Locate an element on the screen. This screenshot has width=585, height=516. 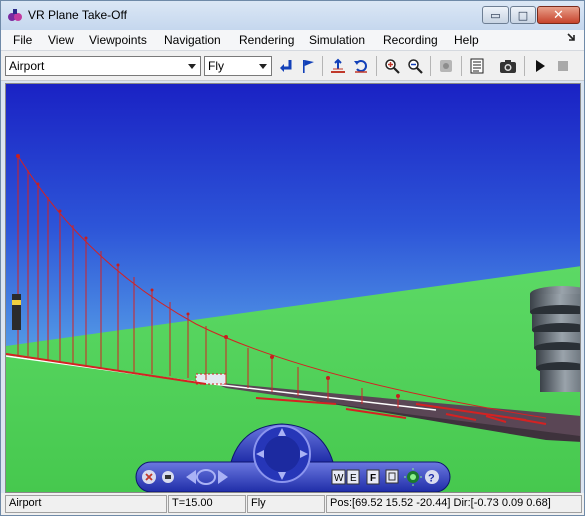
nav-close-icon is located at coordinates (149, 477).